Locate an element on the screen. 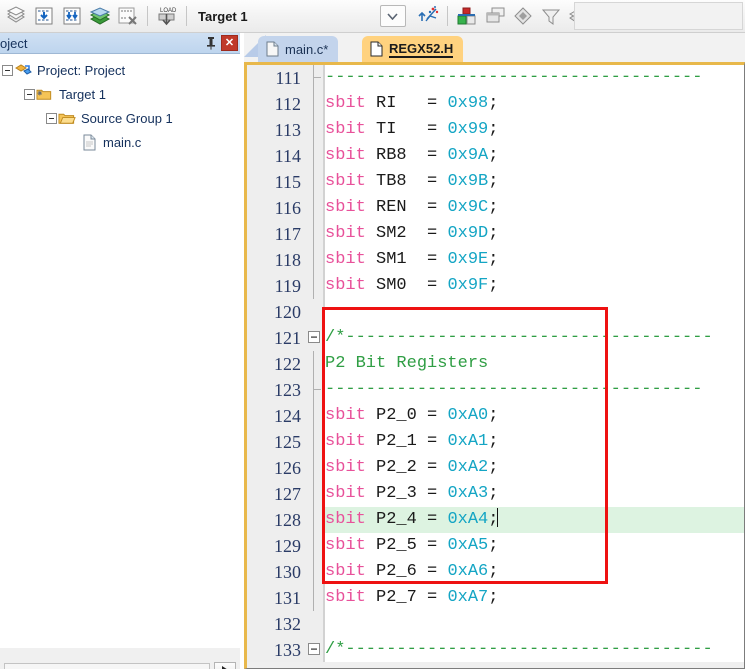 This screenshot has height=669, width=745. code-token: ------------------------------------- is located at coordinates (514, 77).